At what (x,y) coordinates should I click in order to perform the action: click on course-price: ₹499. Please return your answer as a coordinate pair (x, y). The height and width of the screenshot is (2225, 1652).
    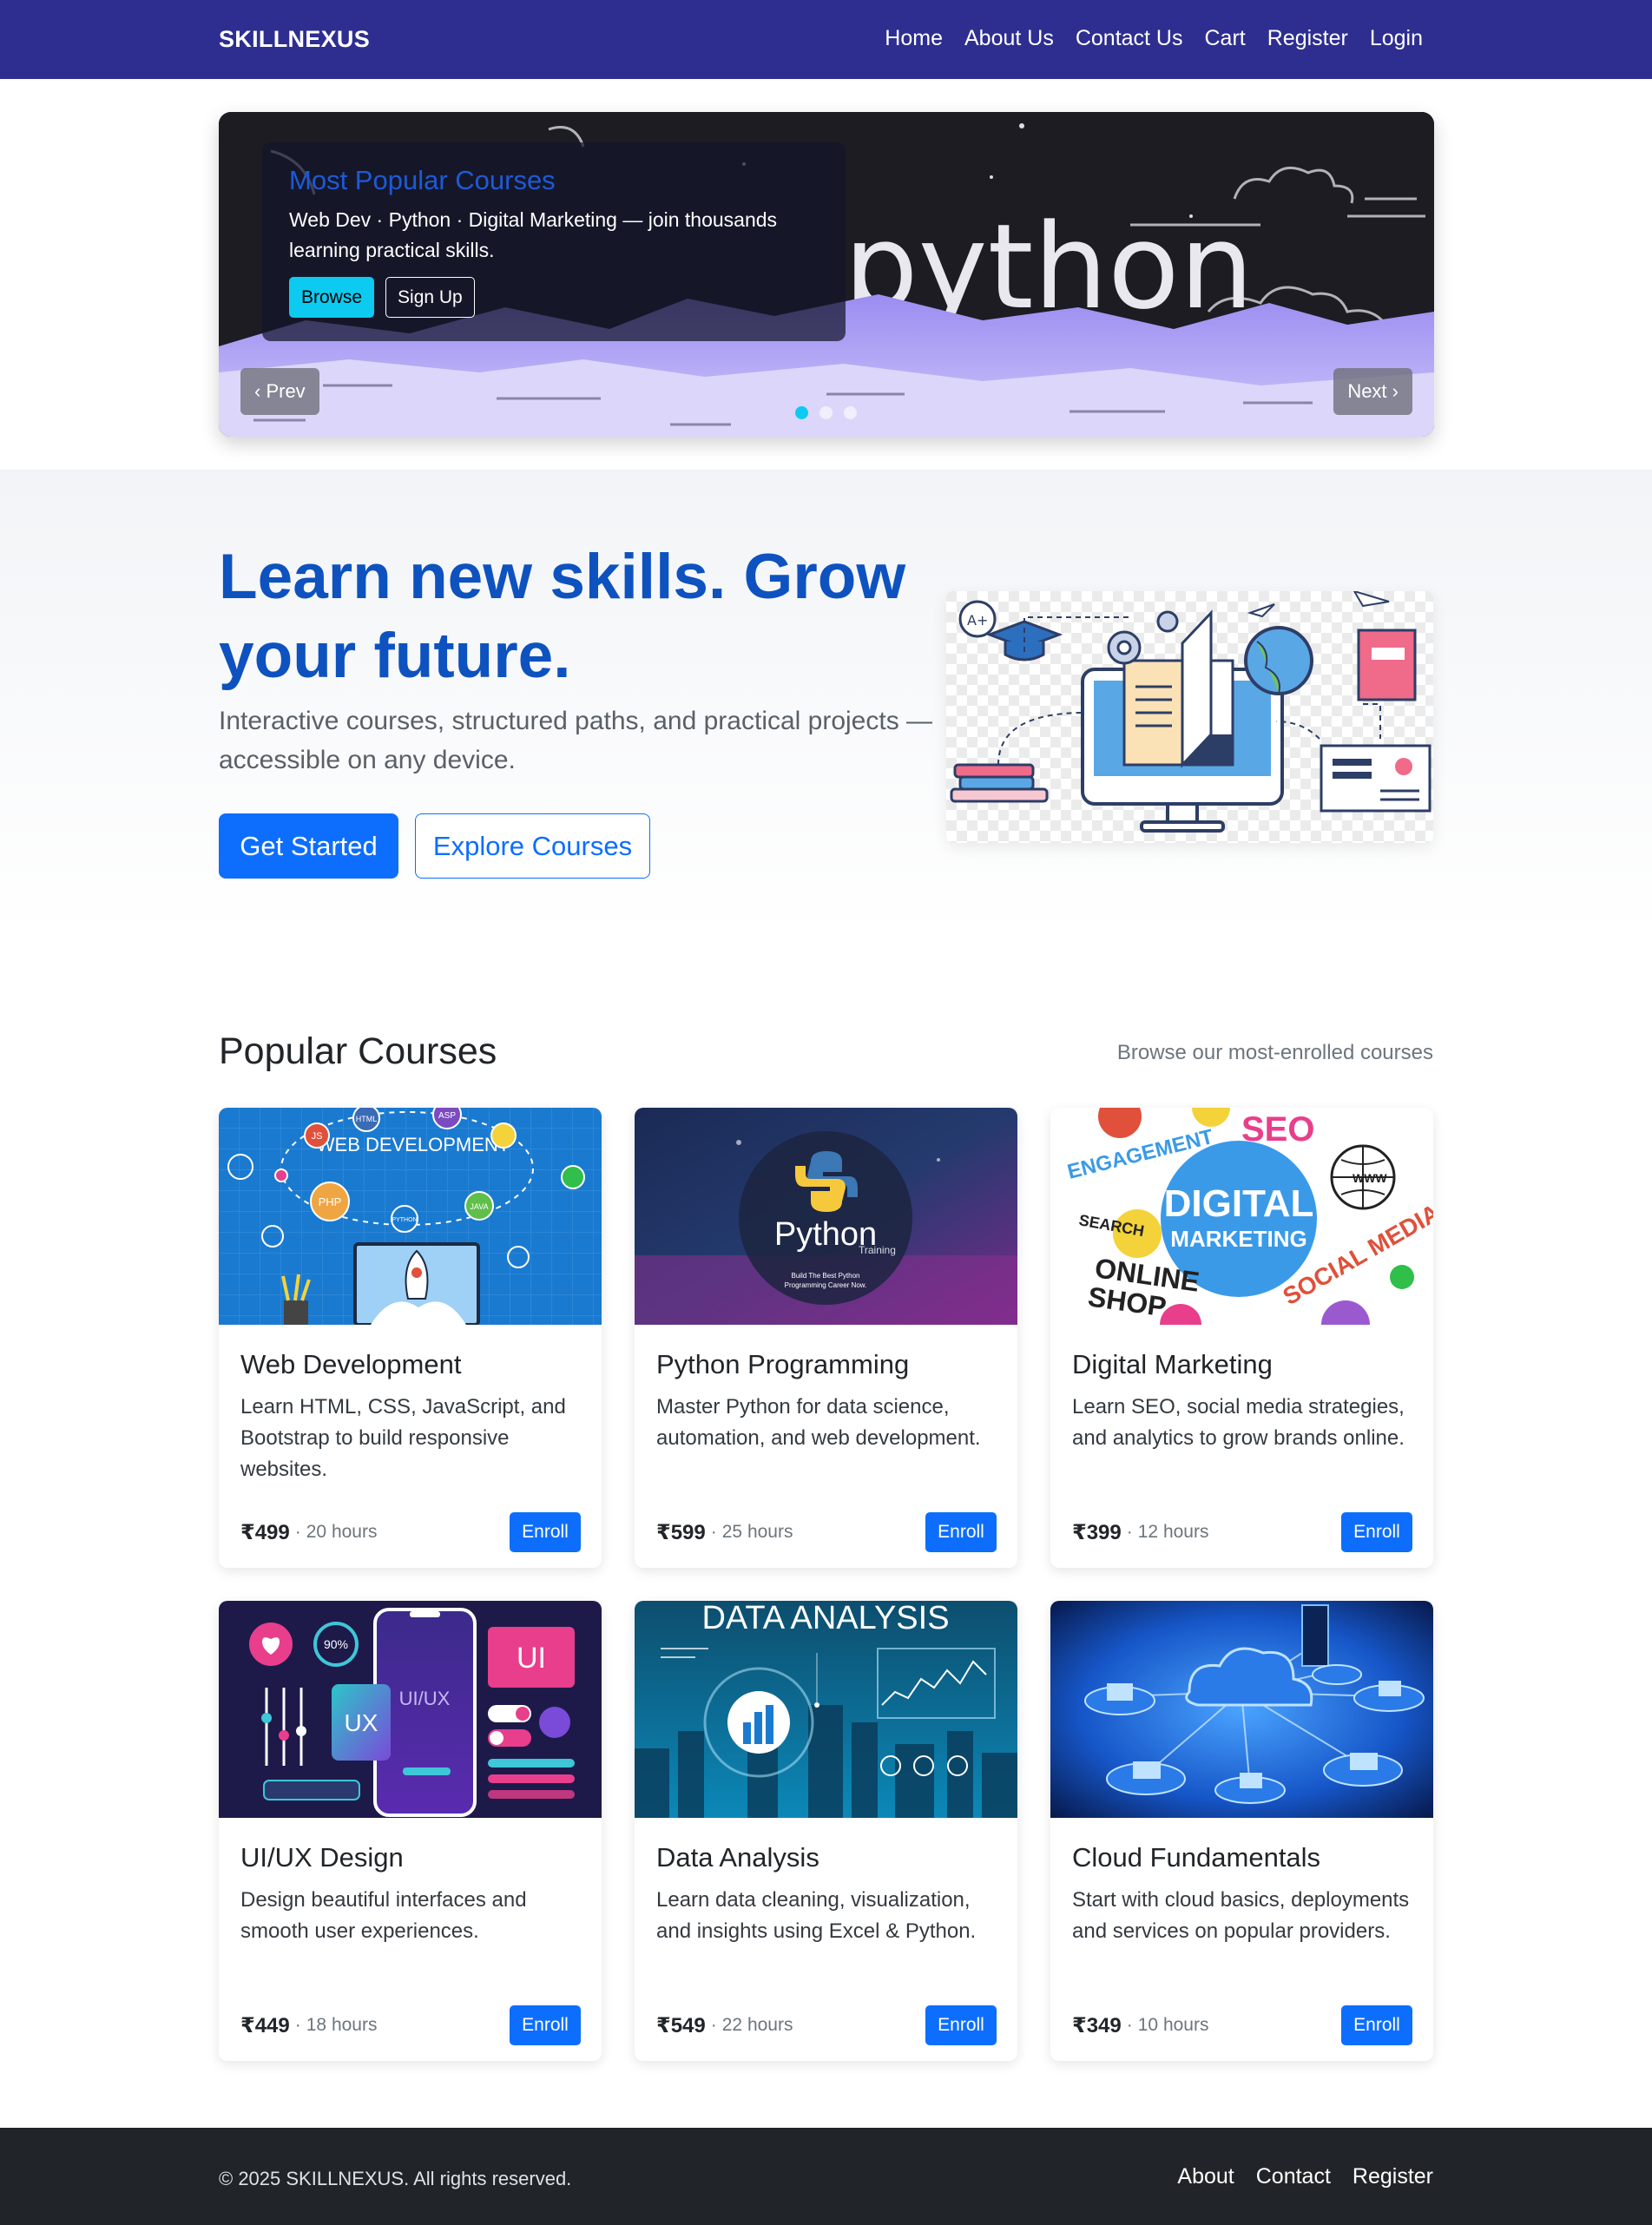
    Looking at the image, I should click on (265, 1532).